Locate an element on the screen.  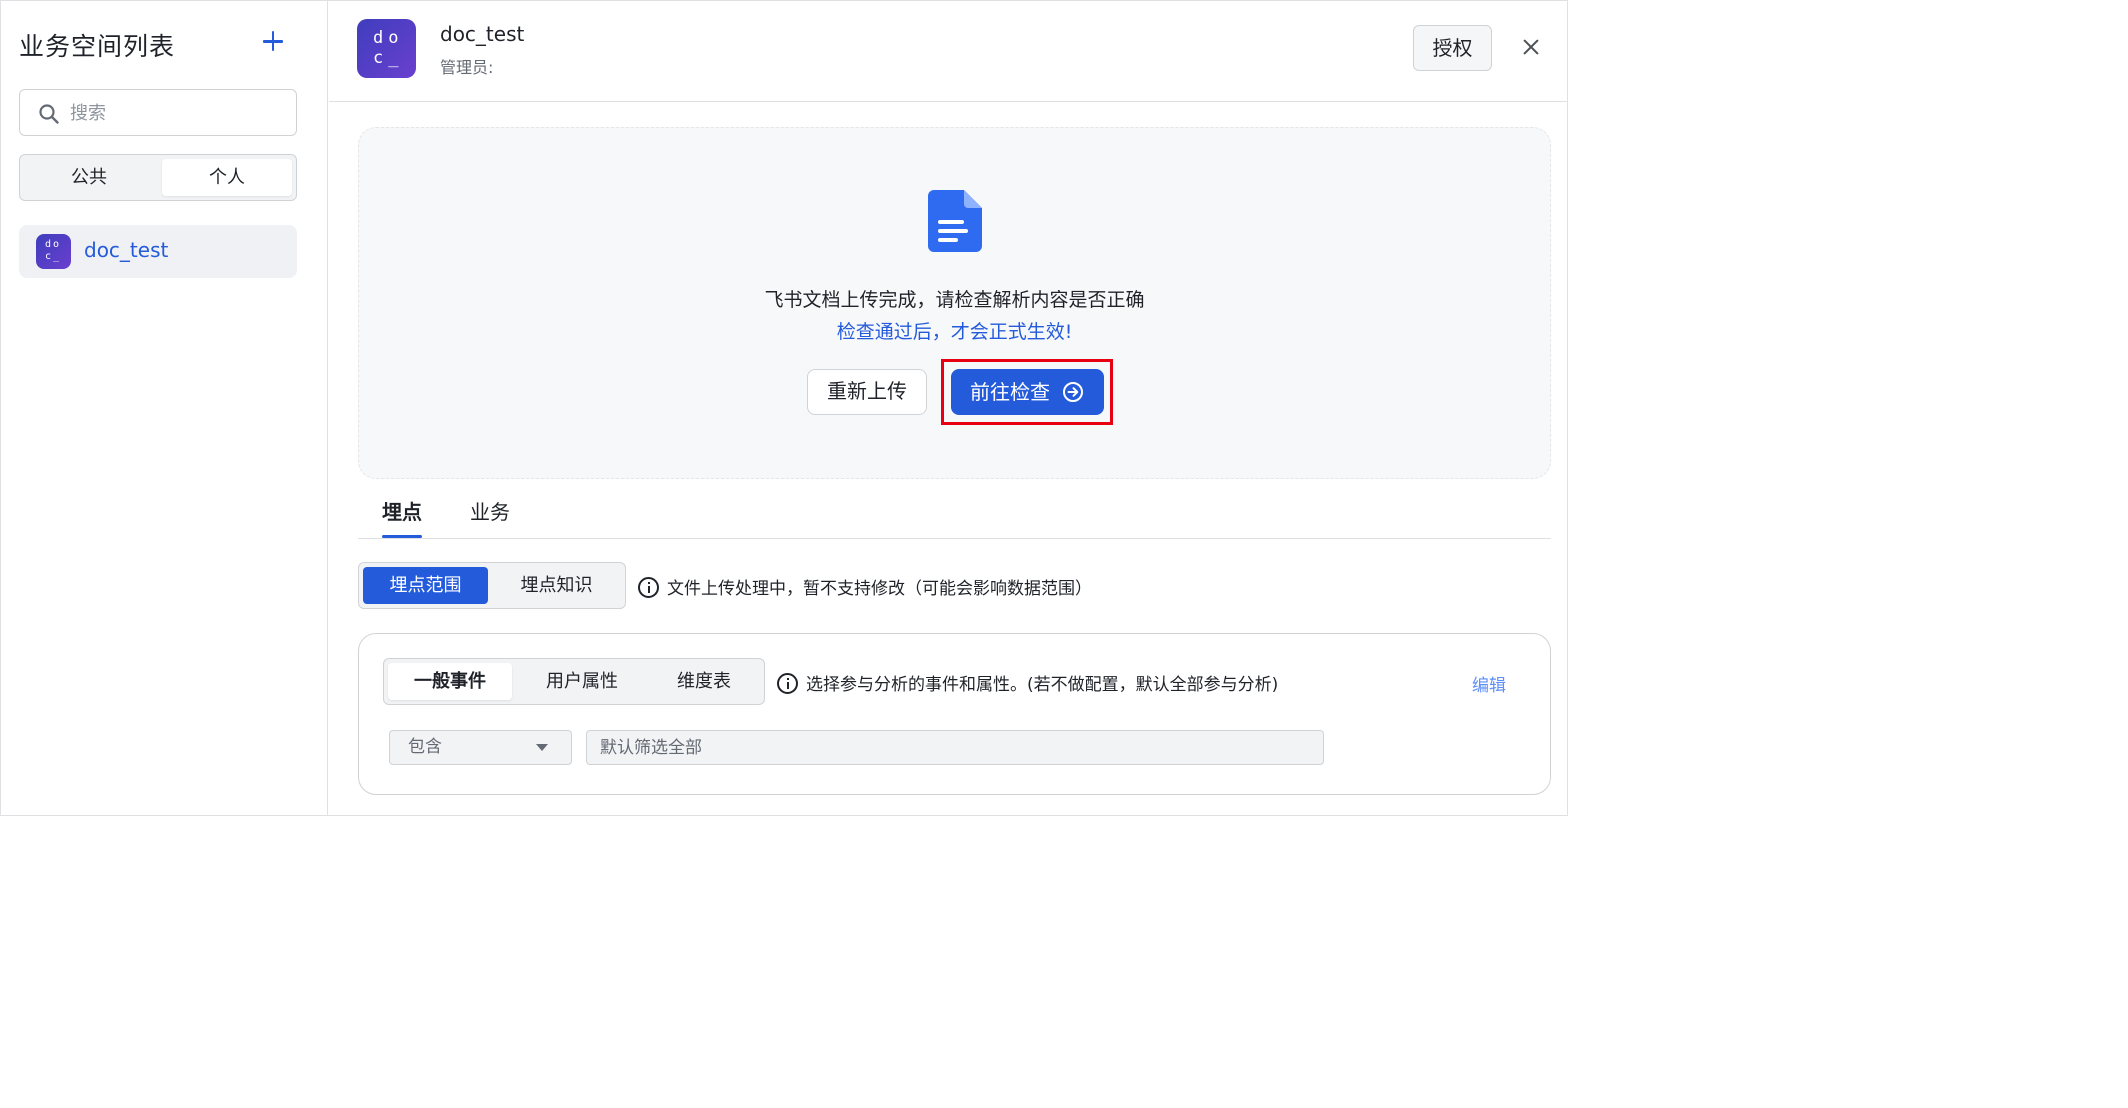
workspace-header-avatar: do c_ is located at coordinates (386, 48).